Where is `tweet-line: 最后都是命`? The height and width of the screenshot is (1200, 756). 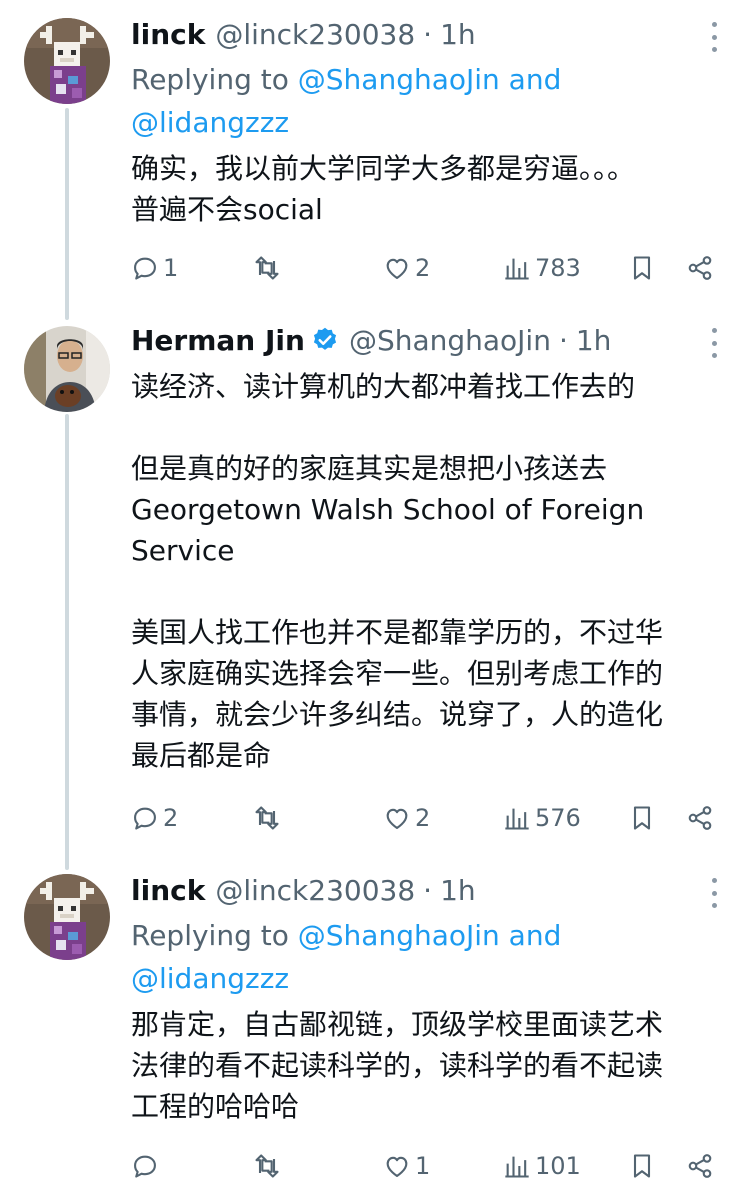
tweet-line: 最后都是命 is located at coordinates (201, 755).